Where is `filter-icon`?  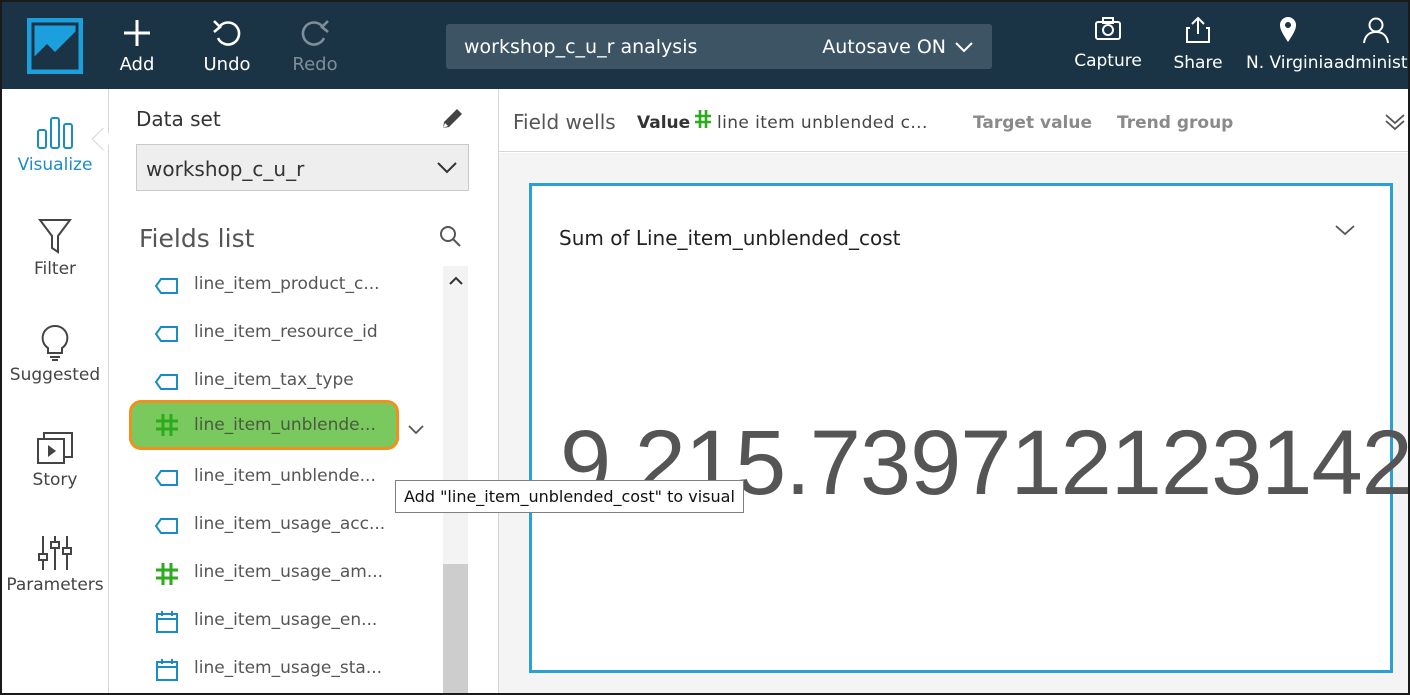
filter-icon is located at coordinates (55, 237).